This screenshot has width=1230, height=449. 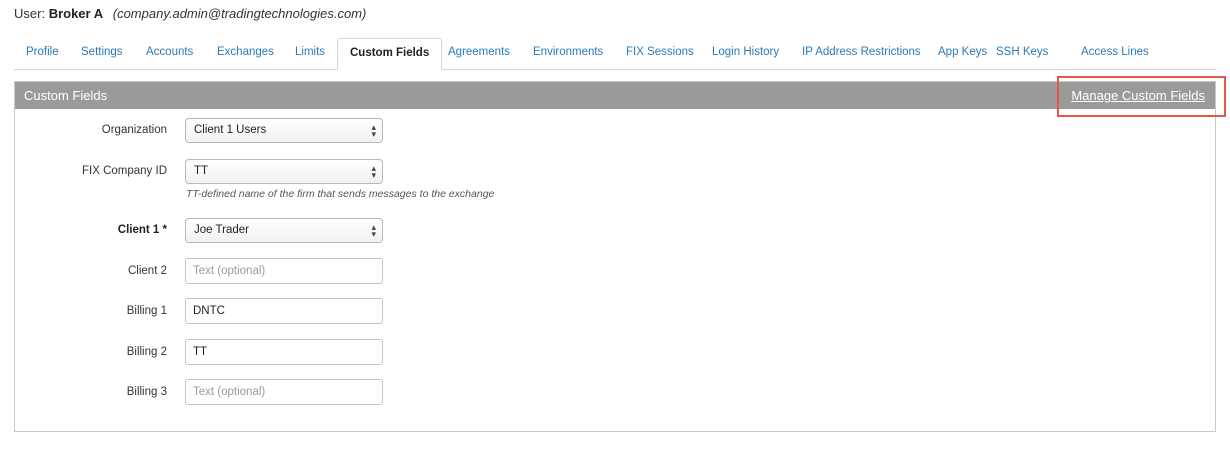 What do you see at coordinates (124, 171) in the screenshot?
I see `fix-company-id-label: FIX Company ID` at bounding box center [124, 171].